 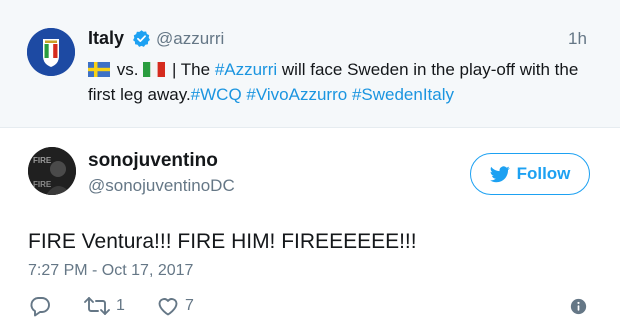 I want to click on avatar-photo-icon: FIRE FIRE, so click(x=52, y=171).